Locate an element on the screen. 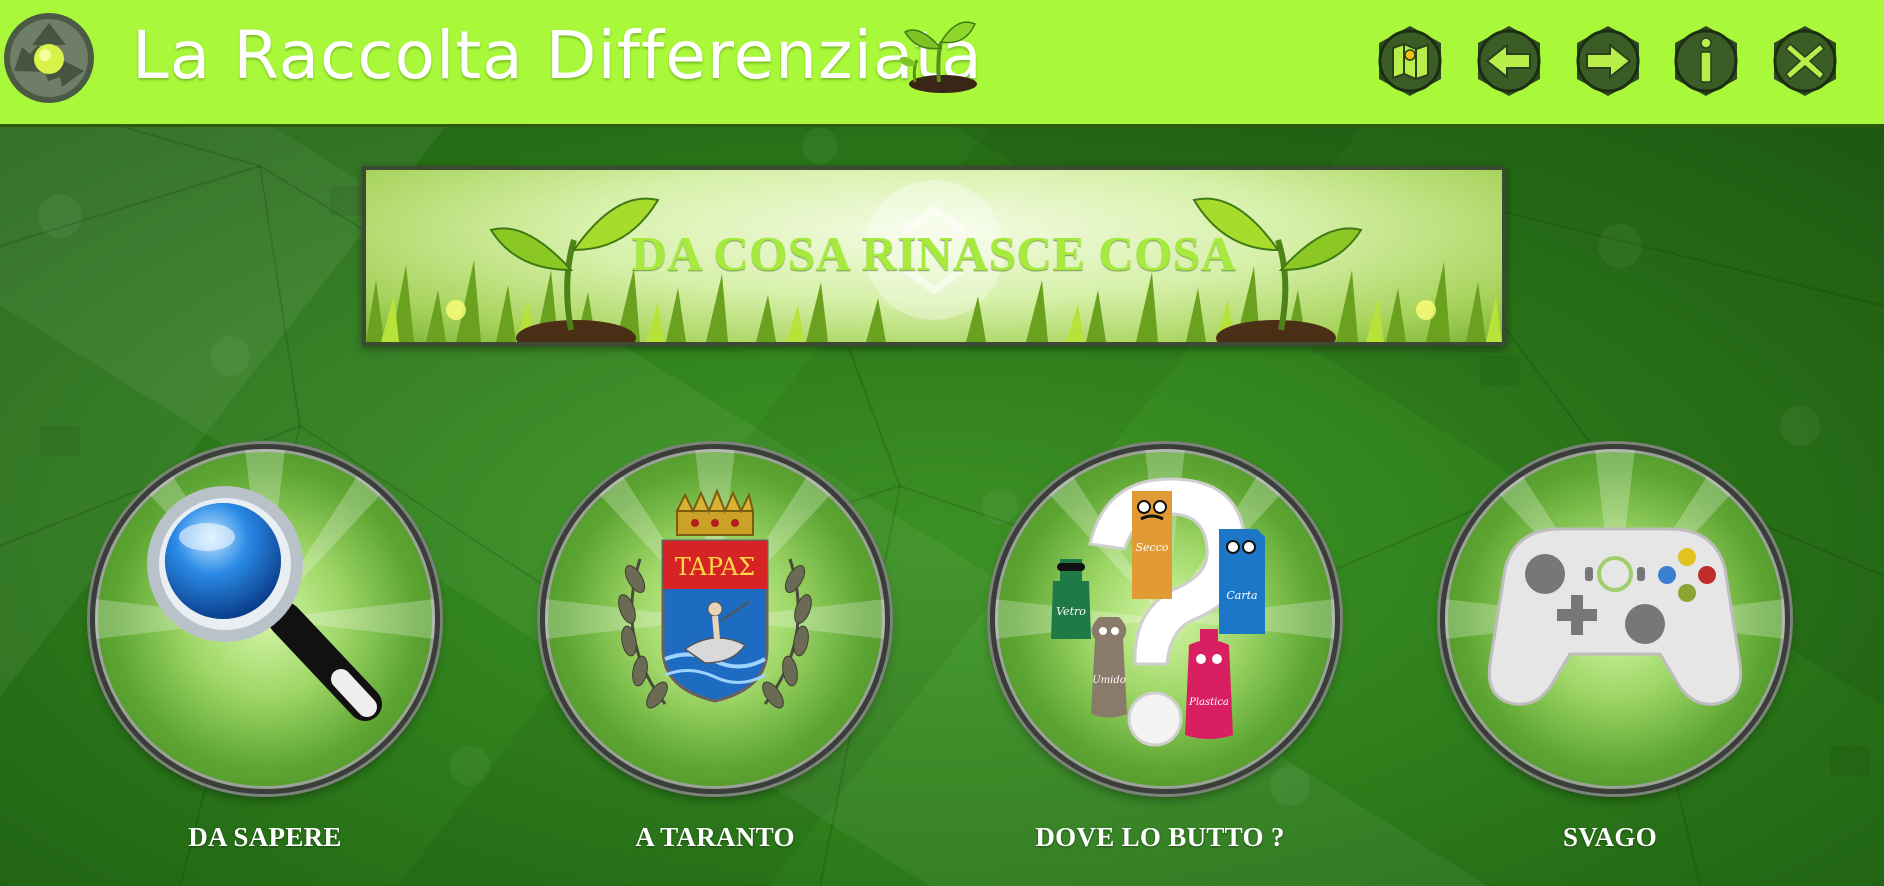  map-button is located at coordinates (1410, 61).